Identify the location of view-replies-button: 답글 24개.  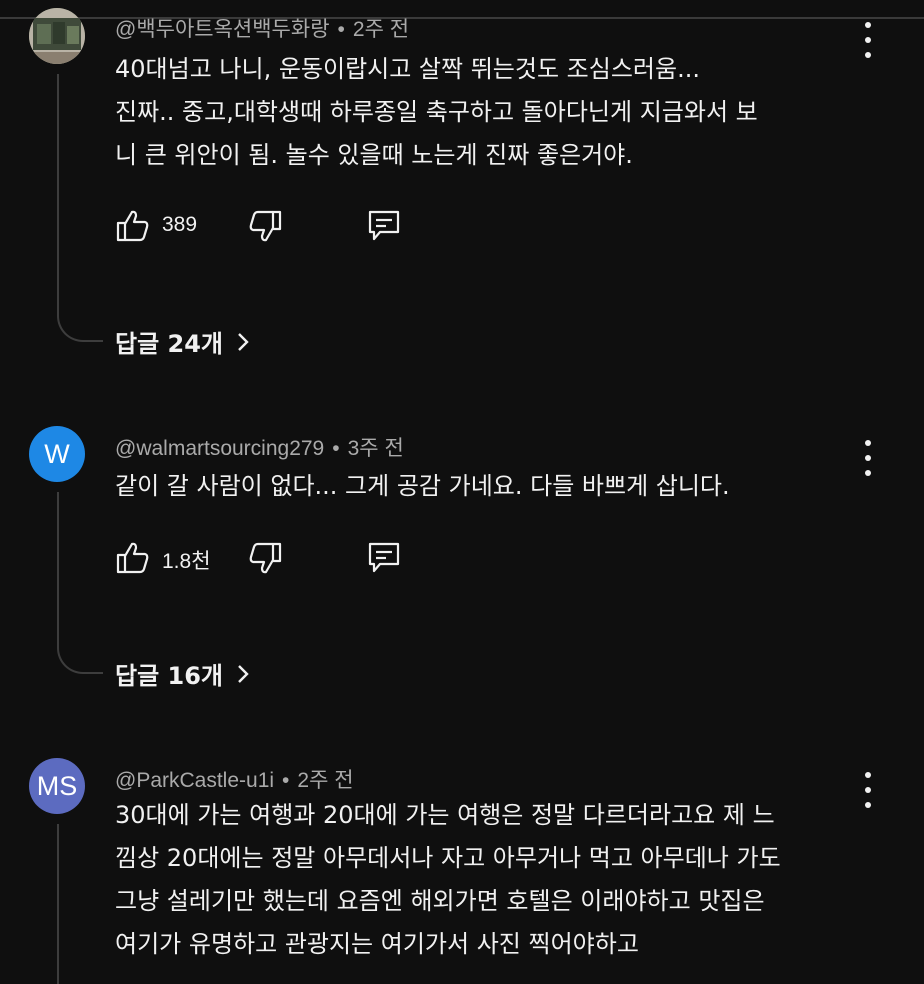
(183, 341).